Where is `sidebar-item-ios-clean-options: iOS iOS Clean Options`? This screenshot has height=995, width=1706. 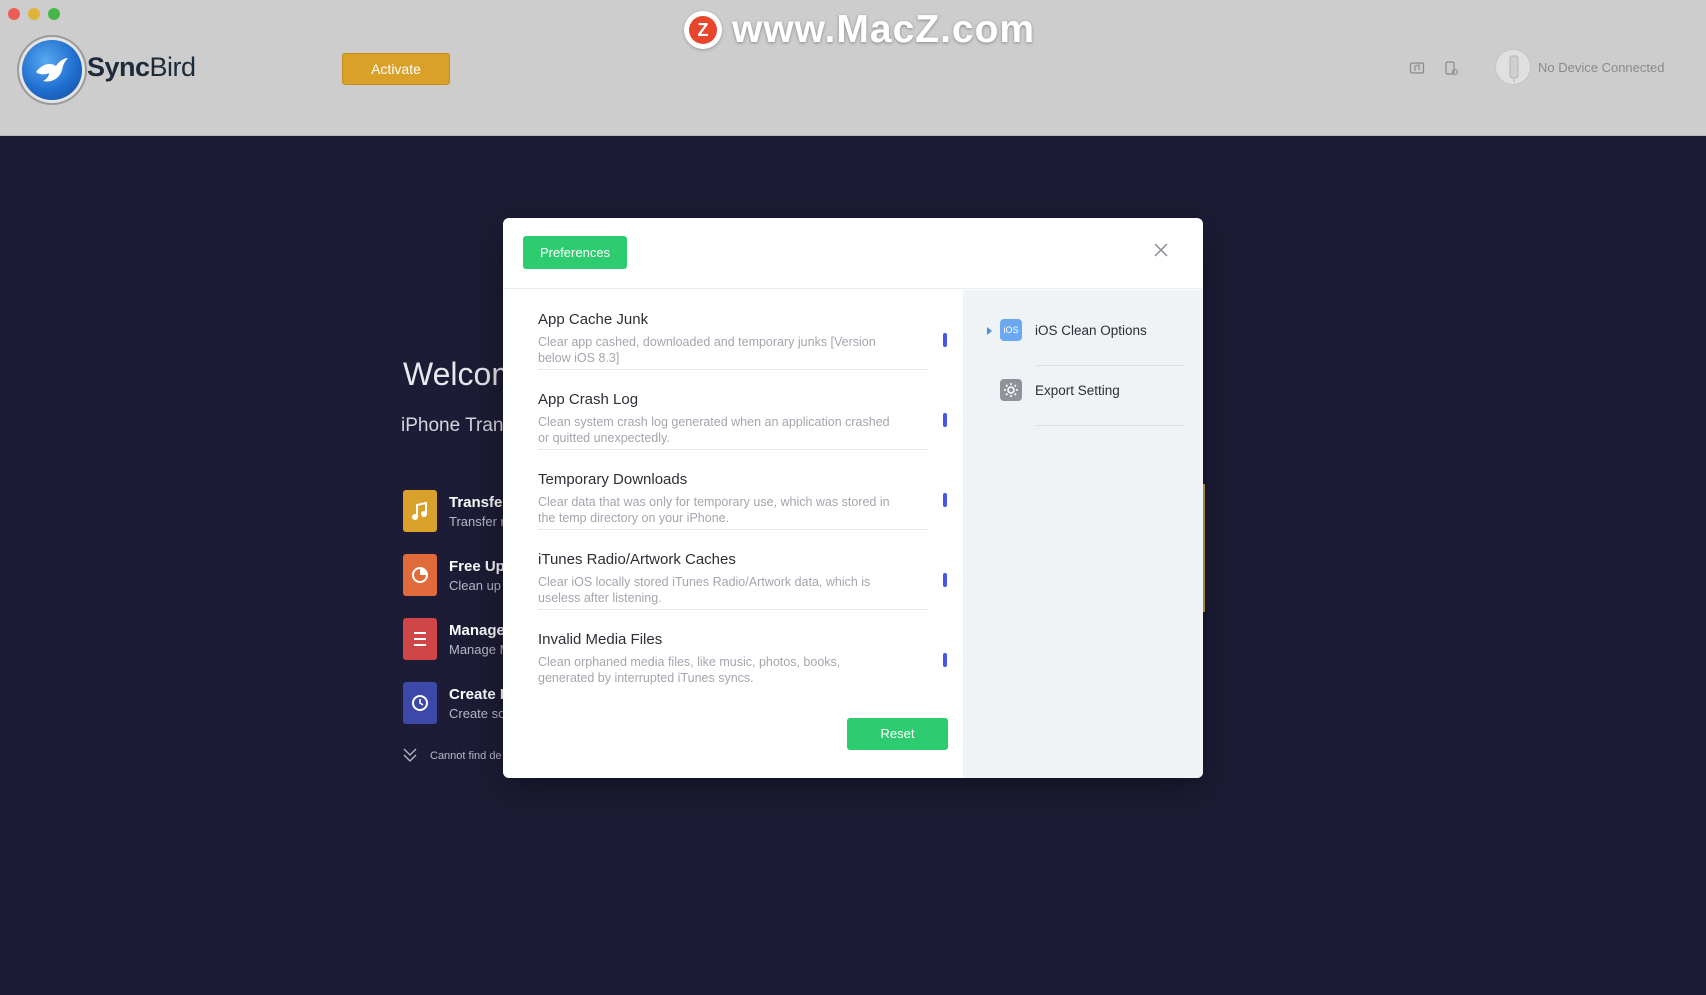 sidebar-item-ios-clean-options: iOS iOS Clean Options is located at coordinates (1083, 335).